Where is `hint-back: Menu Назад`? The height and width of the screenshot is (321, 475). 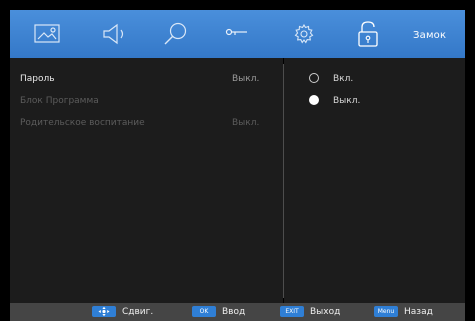
hint-back: Menu Назад is located at coordinates (418, 312).